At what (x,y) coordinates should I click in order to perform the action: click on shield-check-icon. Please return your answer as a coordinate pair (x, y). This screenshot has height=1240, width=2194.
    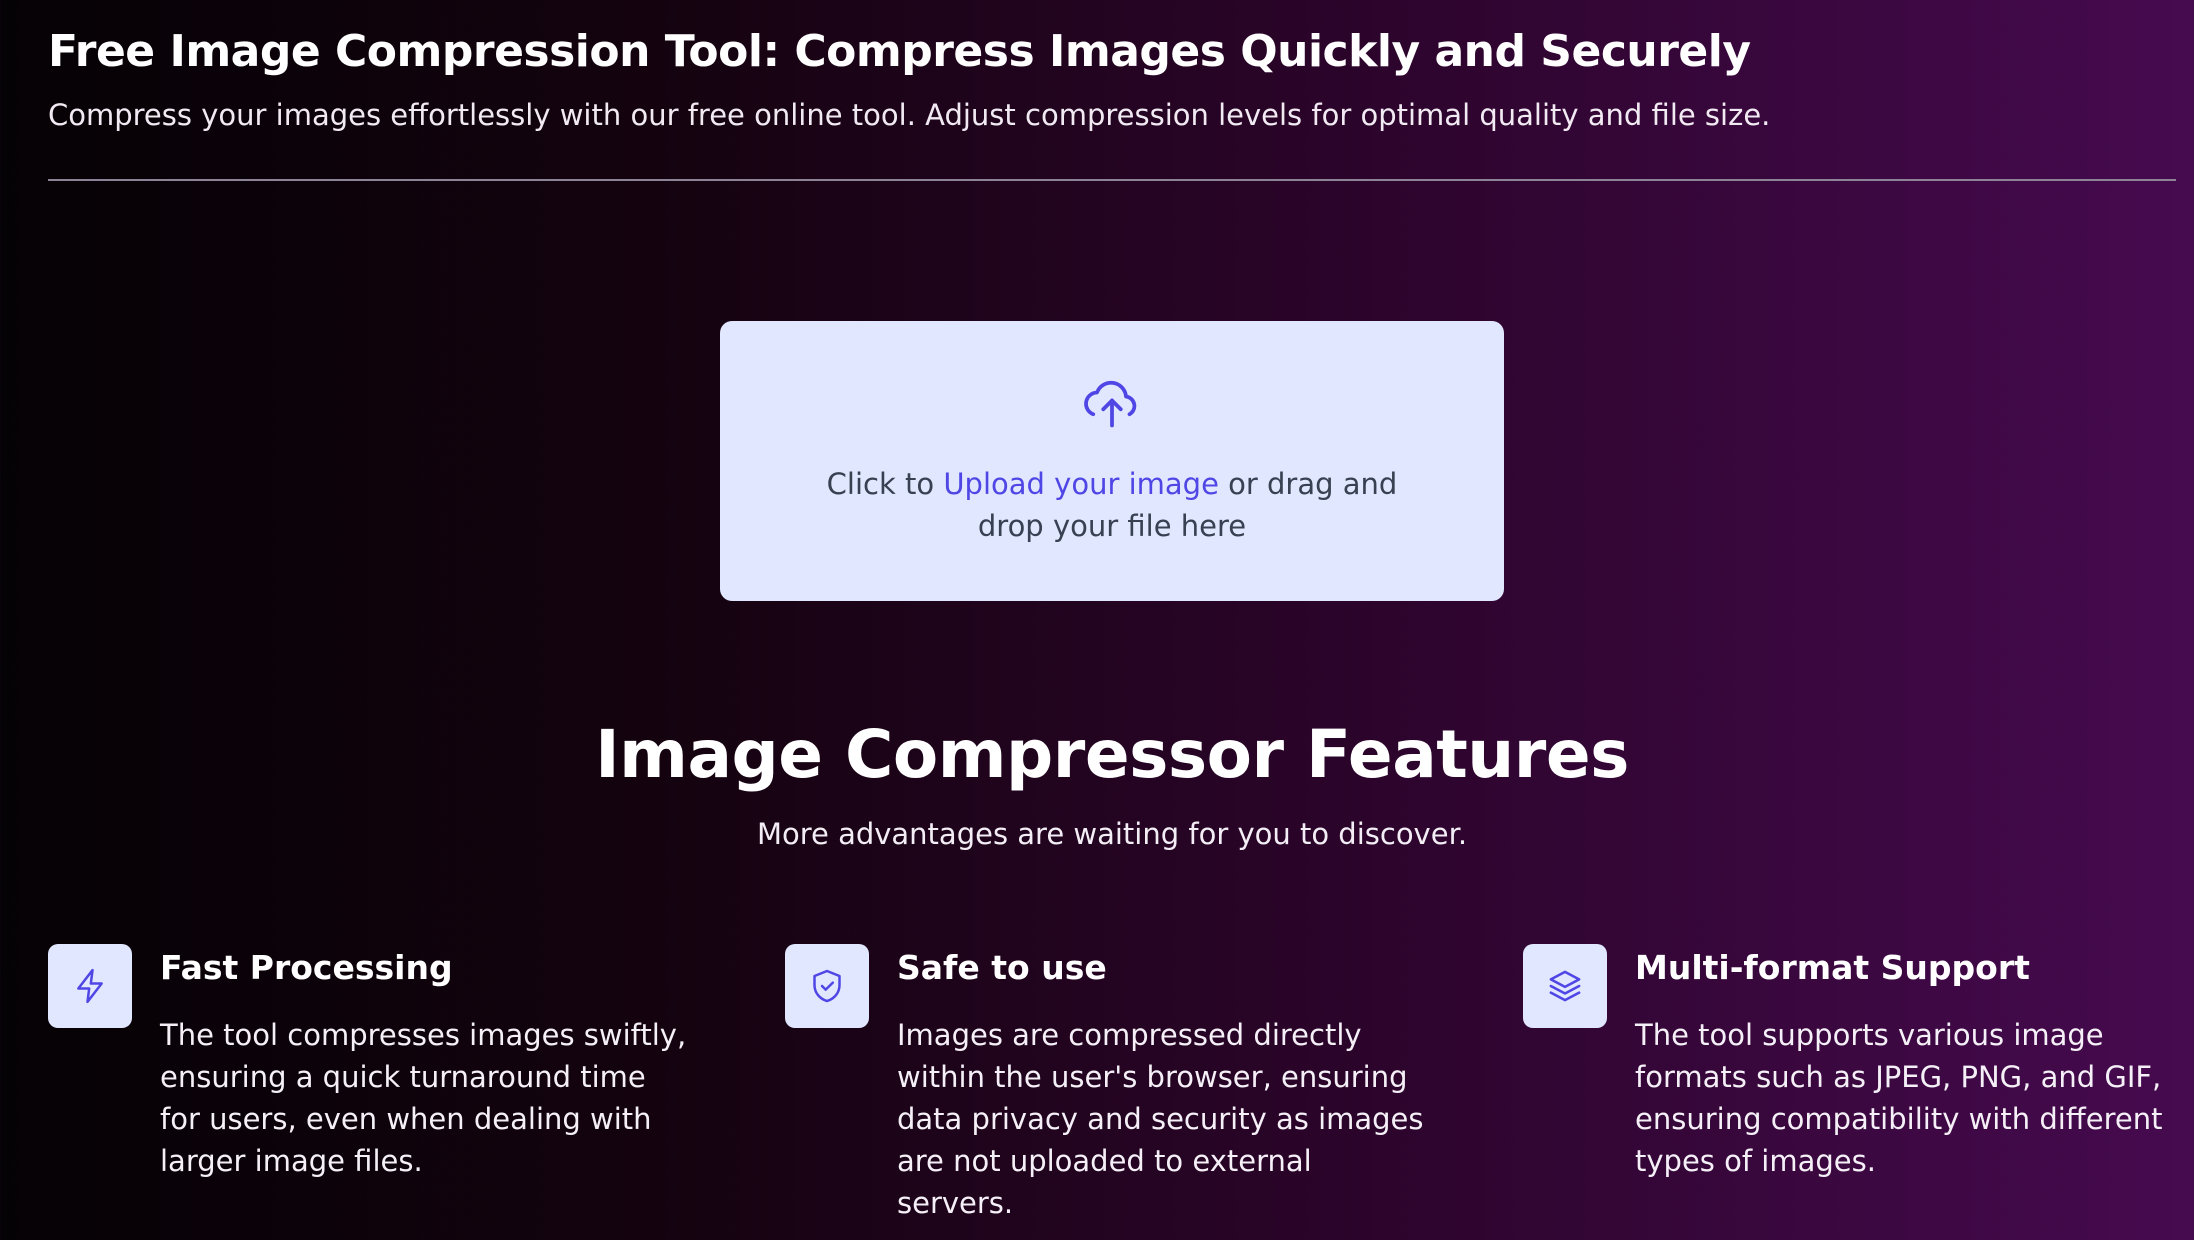
    Looking at the image, I should click on (827, 986).